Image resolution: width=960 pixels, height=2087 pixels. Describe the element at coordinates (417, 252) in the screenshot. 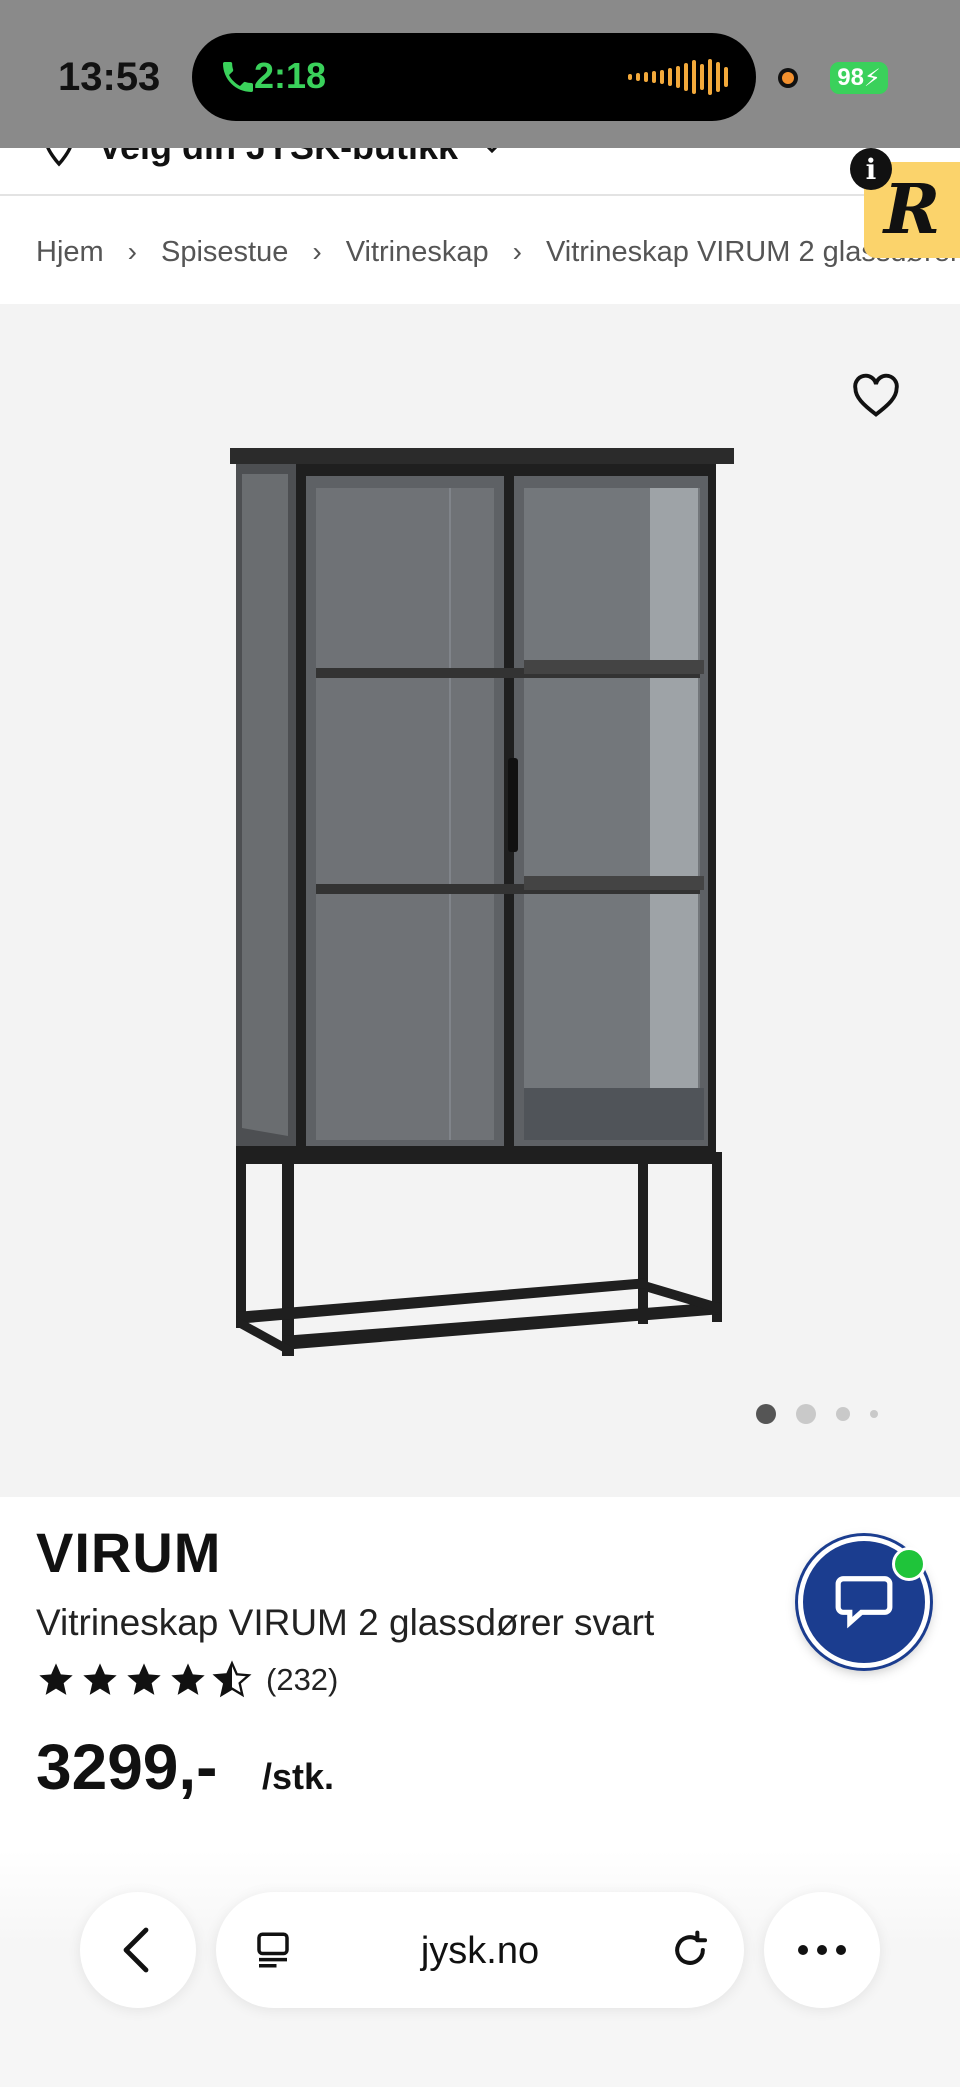

I see `breadcrumb-item-cabinets: Vitrineskap` at that location.